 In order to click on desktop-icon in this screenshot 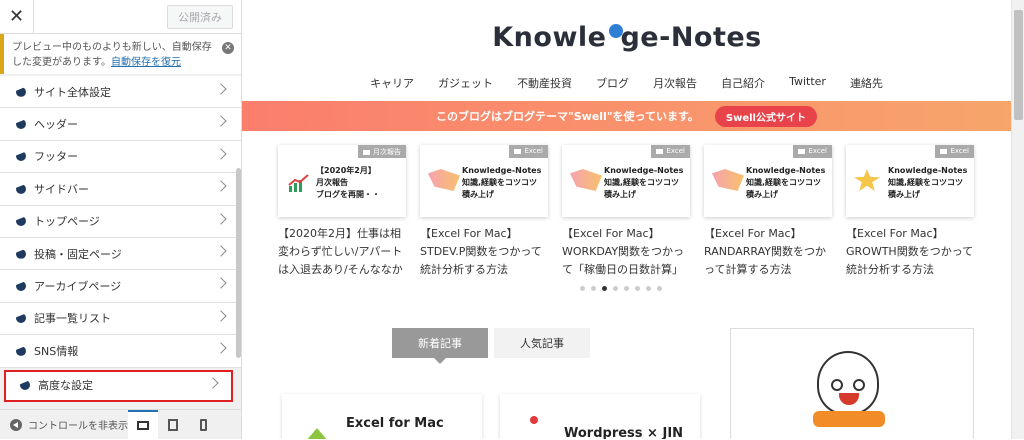, I will do `click(143, 425)`.